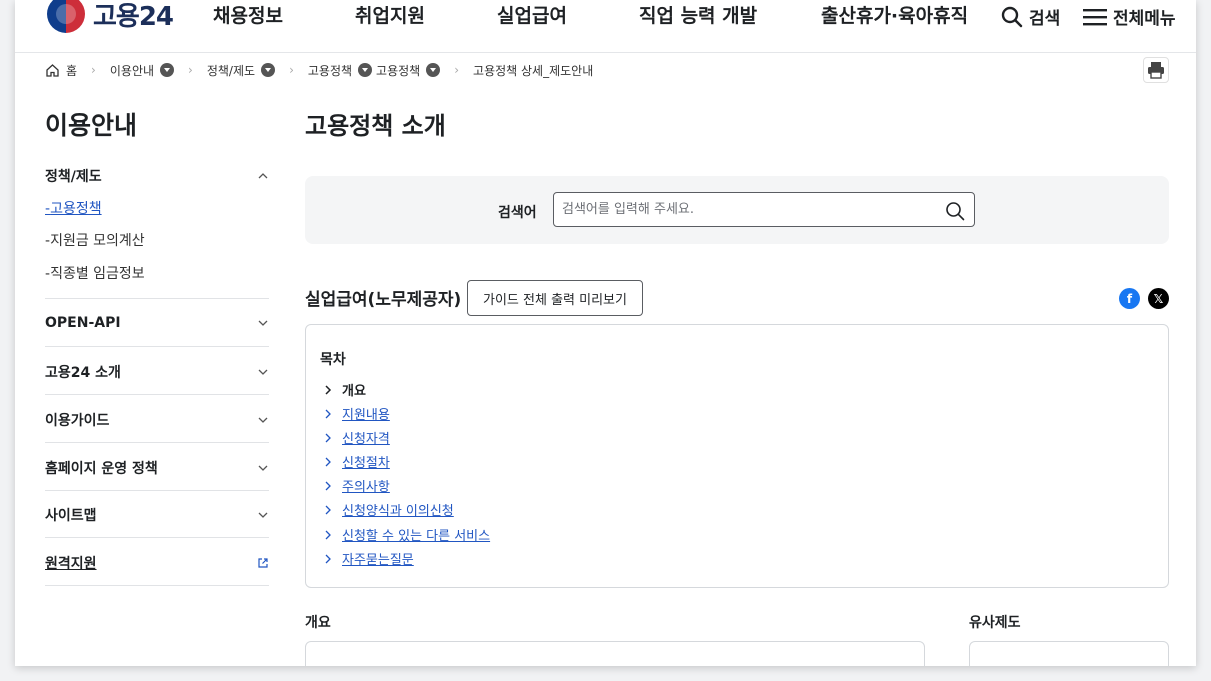 The width and height of the screenshot is (1211, 681). What do you see at coordinates (318, 623) in the screenshot?
I see `overview-title: 개요` at bounding box center [318, 623].